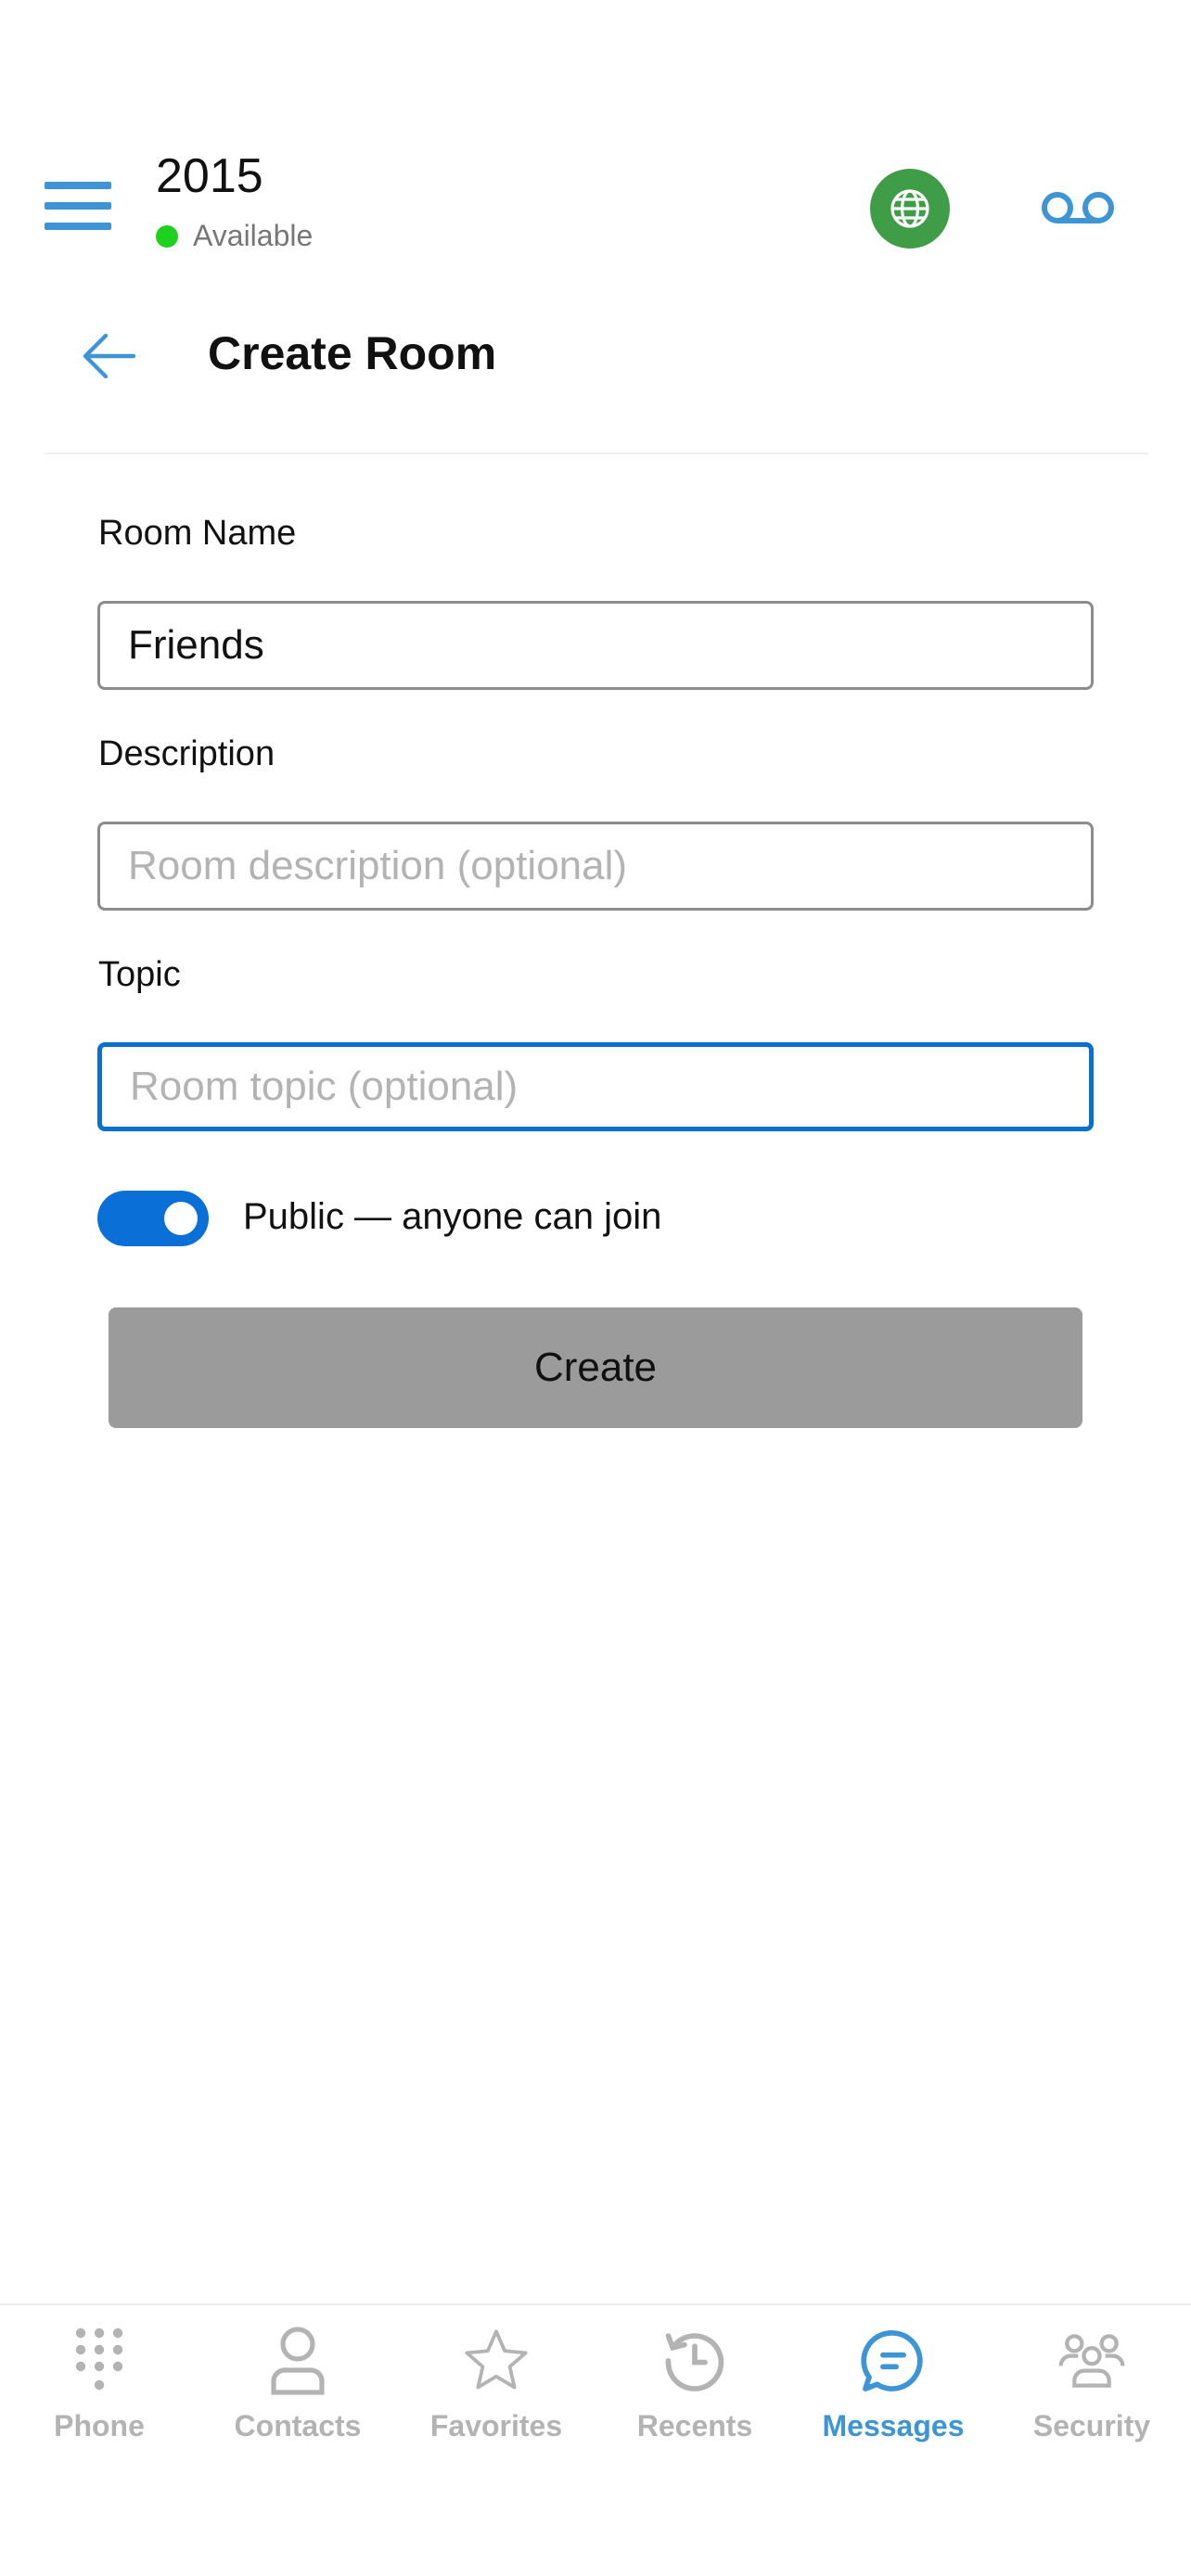 This screenshot has height=2576, width=1191. Describe the element at coordinates (893, 2402) in the screenshot. I see `nav-item-messages: Messages` at that location.